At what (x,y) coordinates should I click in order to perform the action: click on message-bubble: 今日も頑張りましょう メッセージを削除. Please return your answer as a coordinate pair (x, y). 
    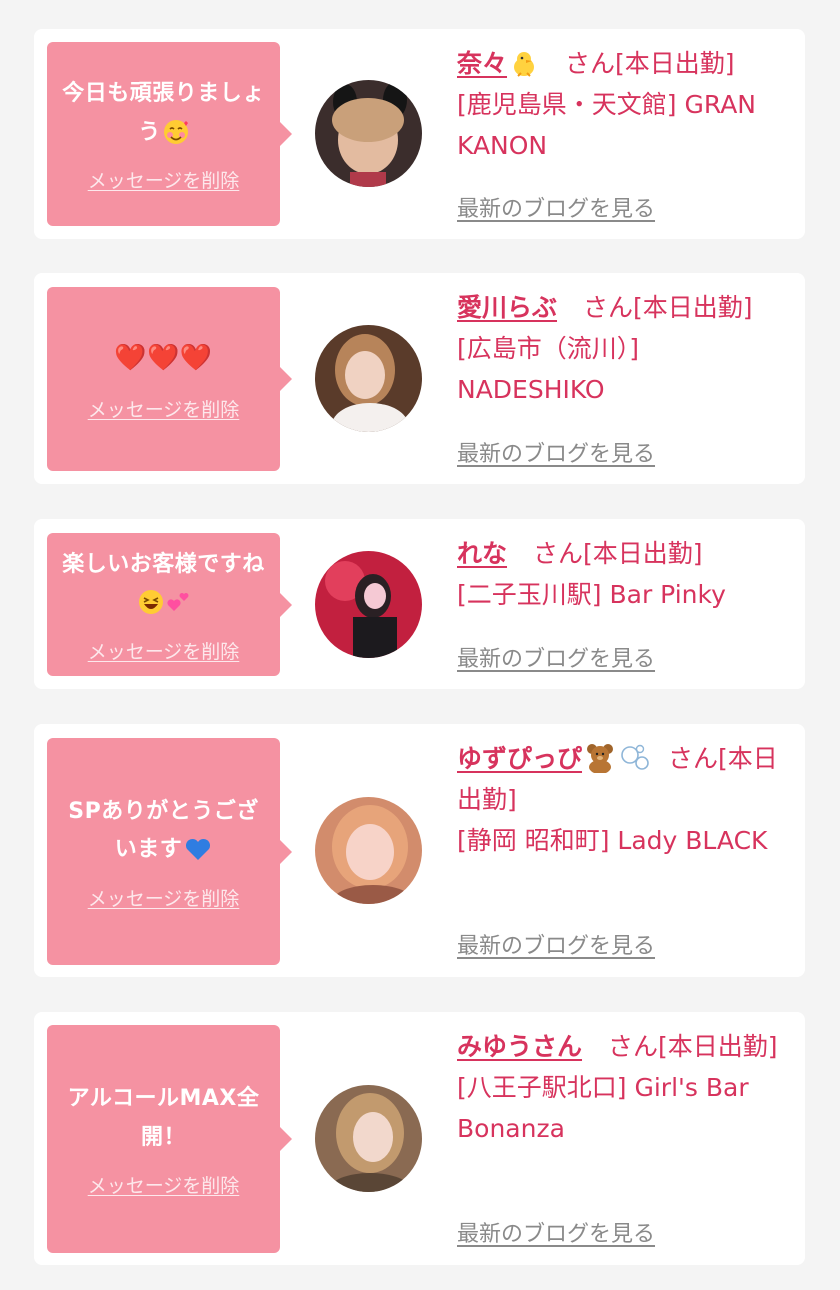
    Looking at the image, I should click on (169, 134).